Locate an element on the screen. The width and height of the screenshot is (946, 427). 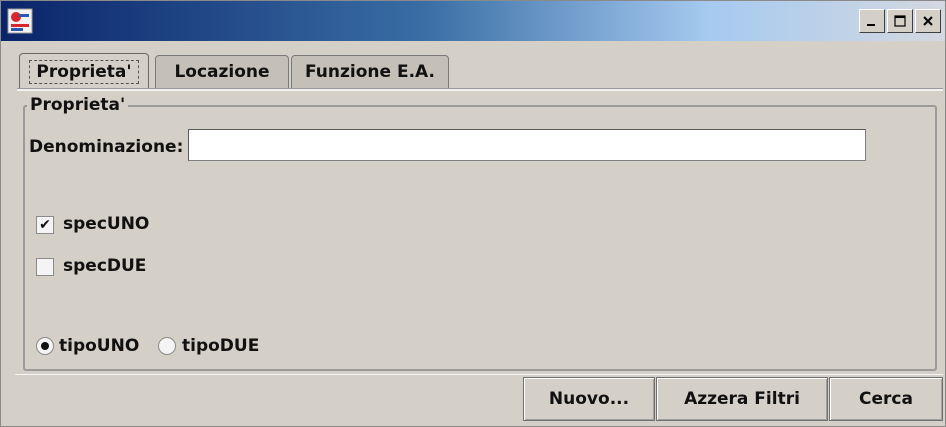
radio-tipouno is located at coordinates (45, 346).